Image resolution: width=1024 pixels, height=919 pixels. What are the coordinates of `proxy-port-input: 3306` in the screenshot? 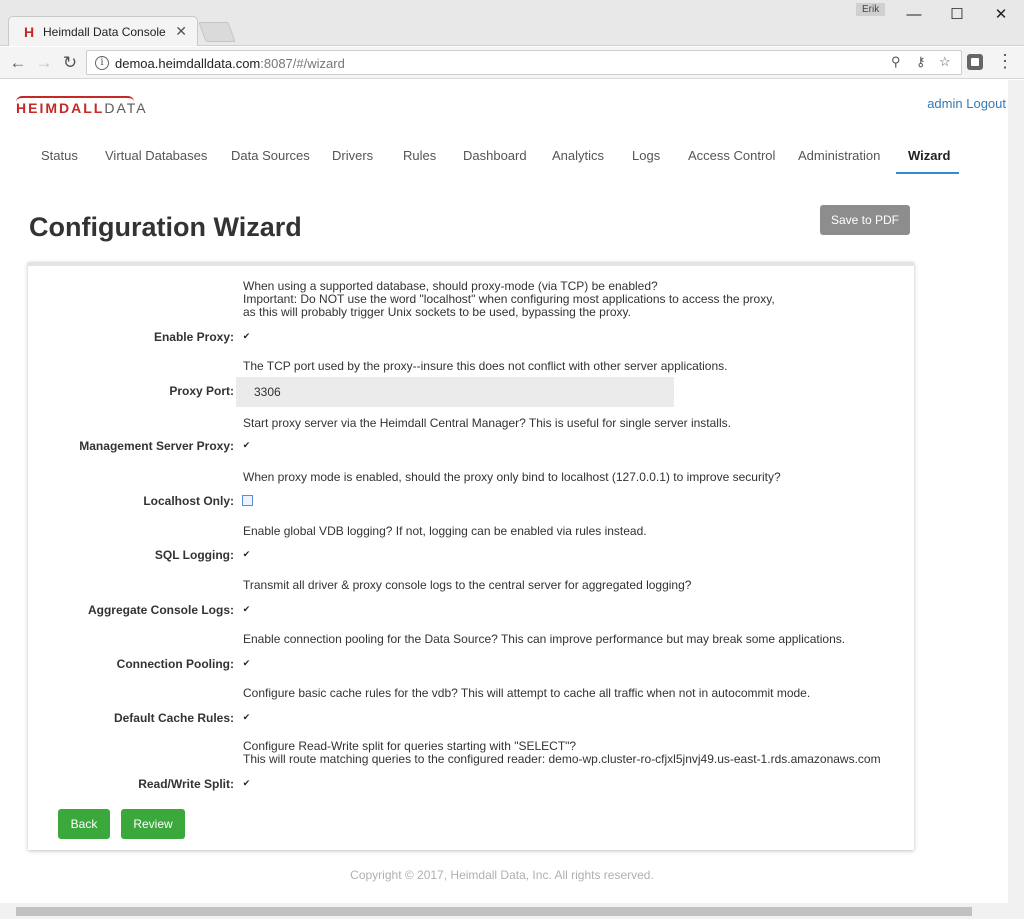 It's located at (455, 392).